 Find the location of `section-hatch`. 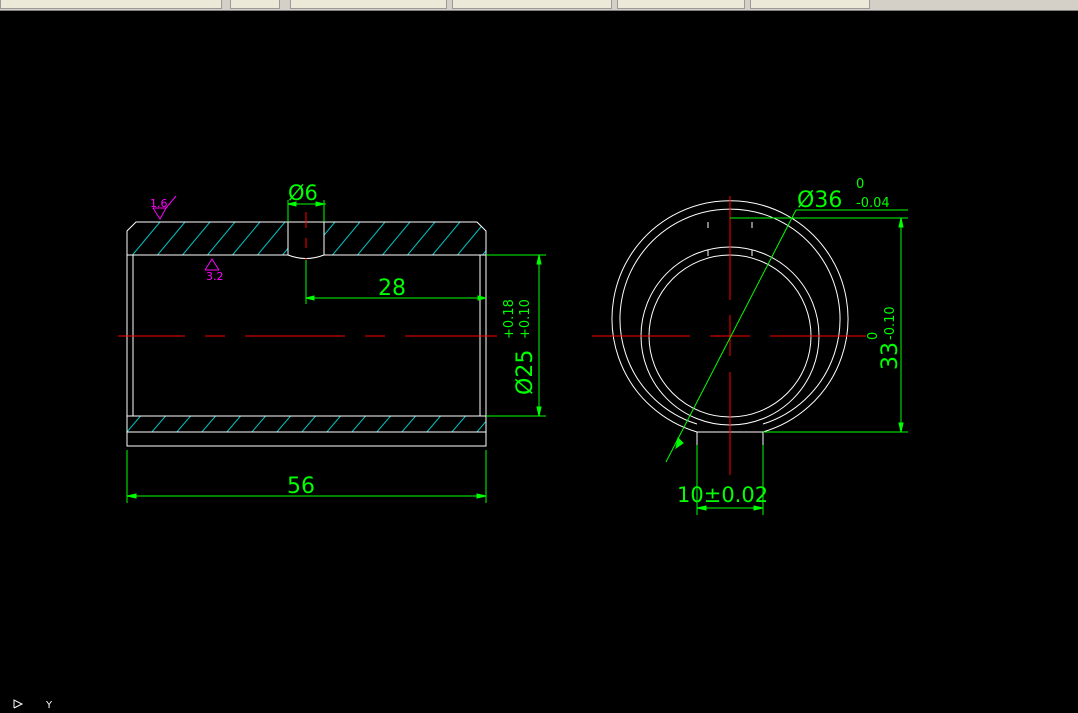

section-hatch is located at coordinates (306, 238).